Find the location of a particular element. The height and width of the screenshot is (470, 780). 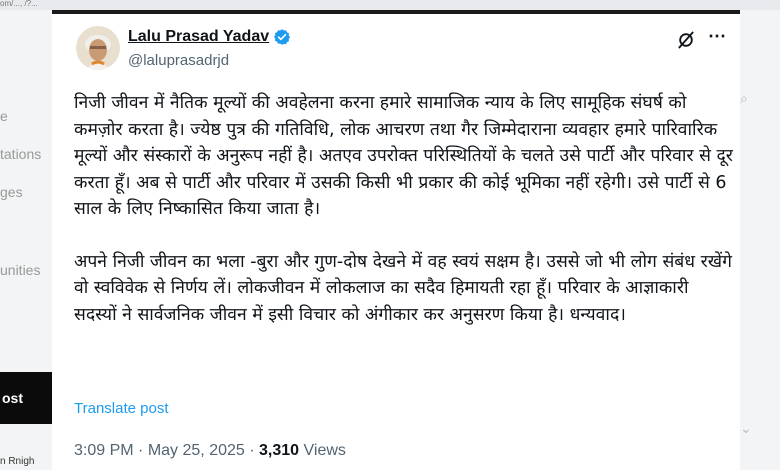

right-edge-fragment: ⌄ is located at coordinates (746, 428).